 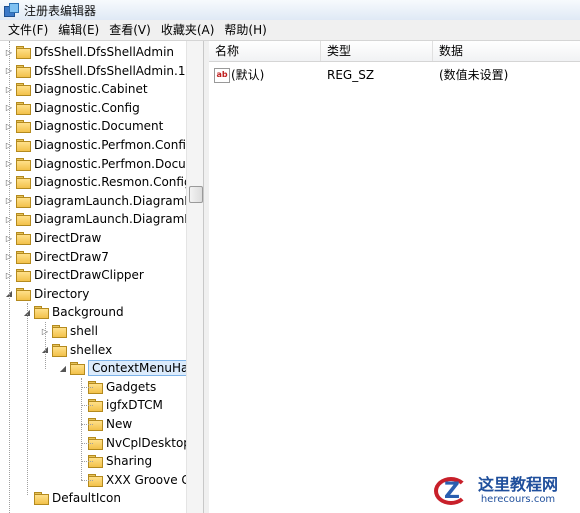 I want to click on tree-item: ▷ Diagnostic.Config, so click(x=72, y=108).